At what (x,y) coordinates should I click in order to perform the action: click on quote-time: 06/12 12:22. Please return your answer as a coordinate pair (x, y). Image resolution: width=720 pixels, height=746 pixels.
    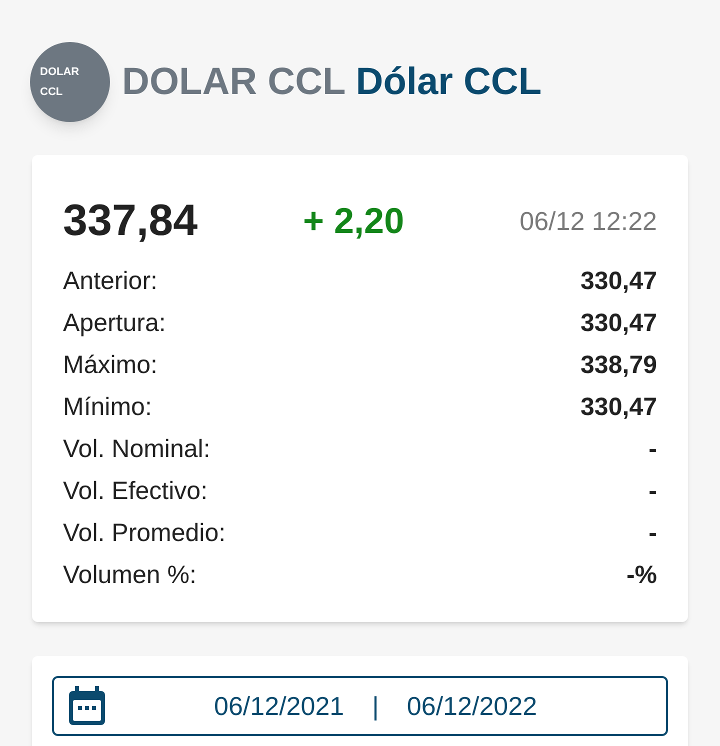
    Looking at the image, I should click on (588, 221).